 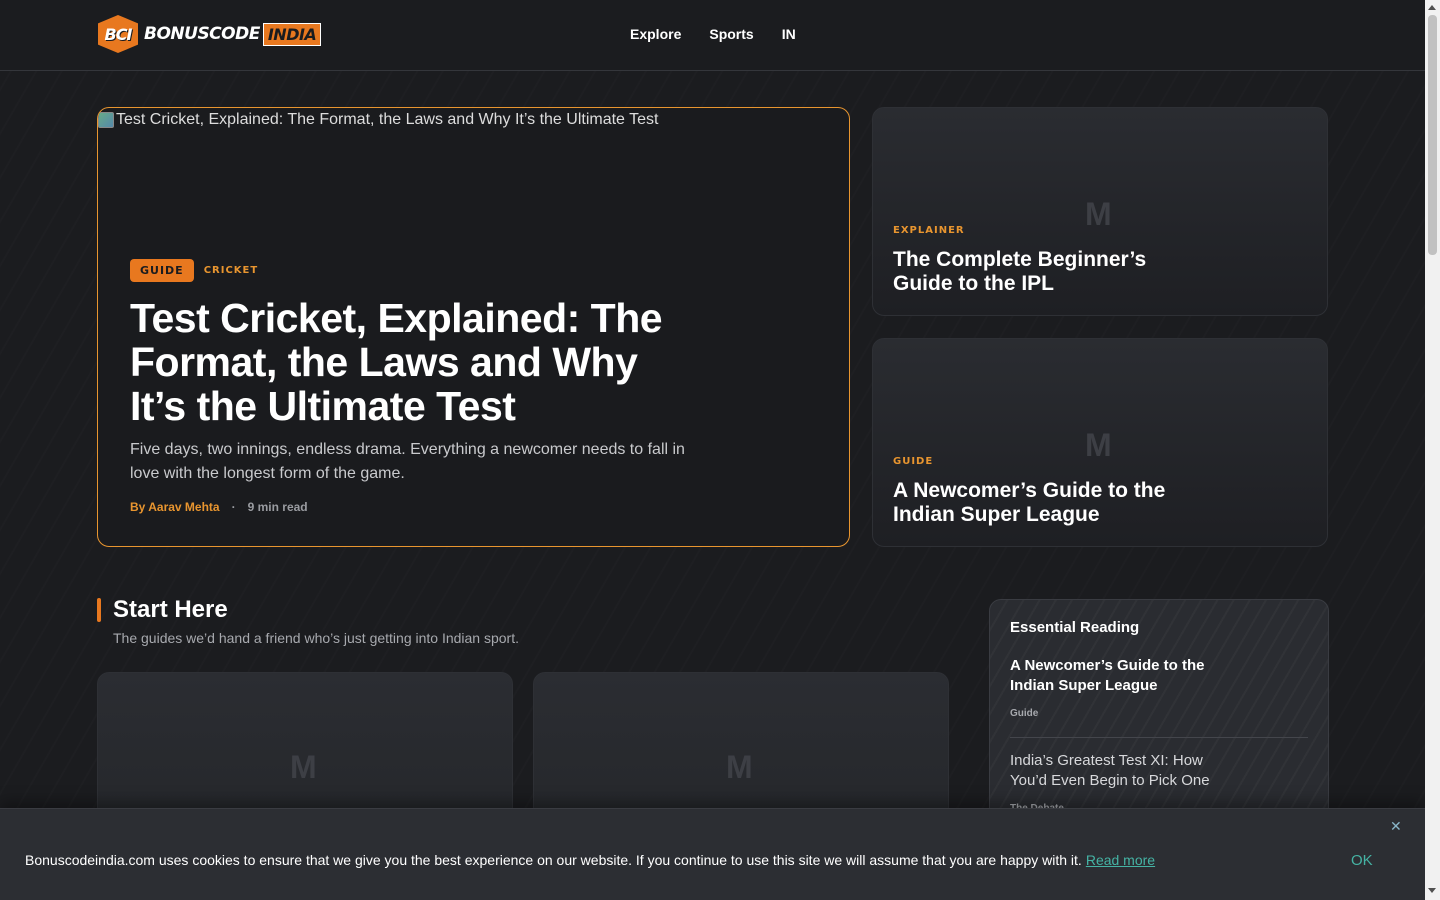 What do you see at coordinates (789, 34) in the screenshot?
I see `nav-region: IN` at bounding box center [789, 34].